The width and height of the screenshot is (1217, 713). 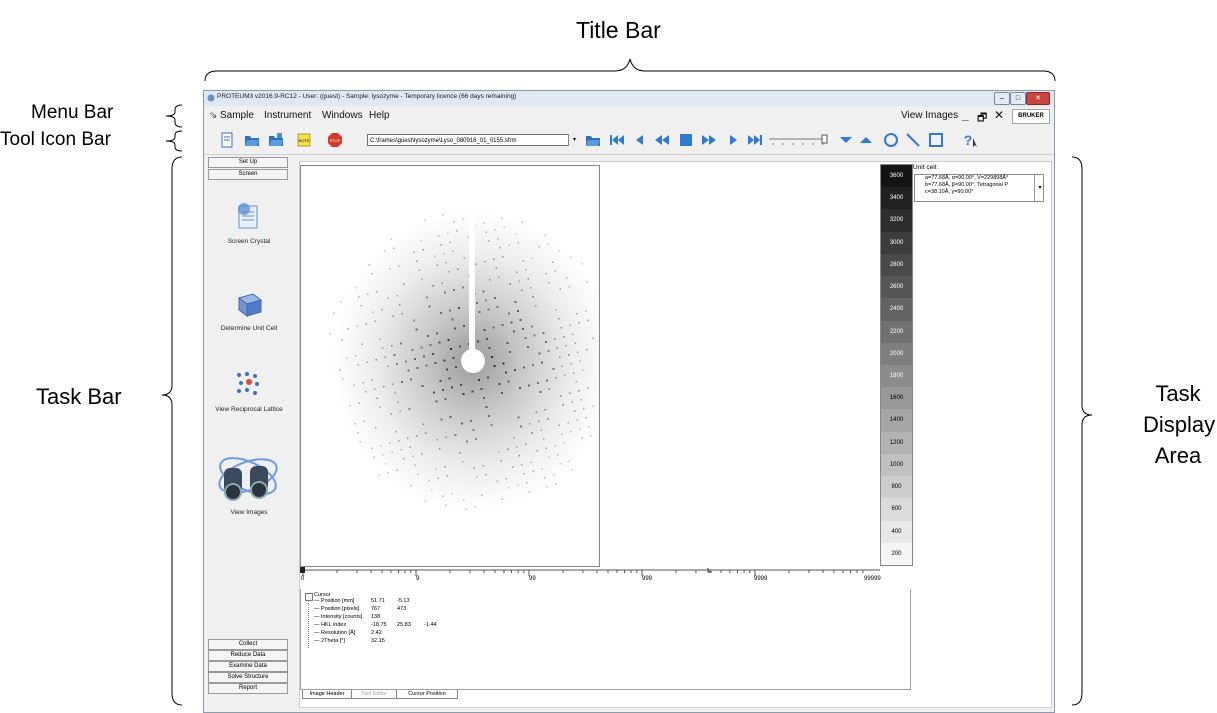 I want to click on maximize-button: □, so click(x=1018, y=98).